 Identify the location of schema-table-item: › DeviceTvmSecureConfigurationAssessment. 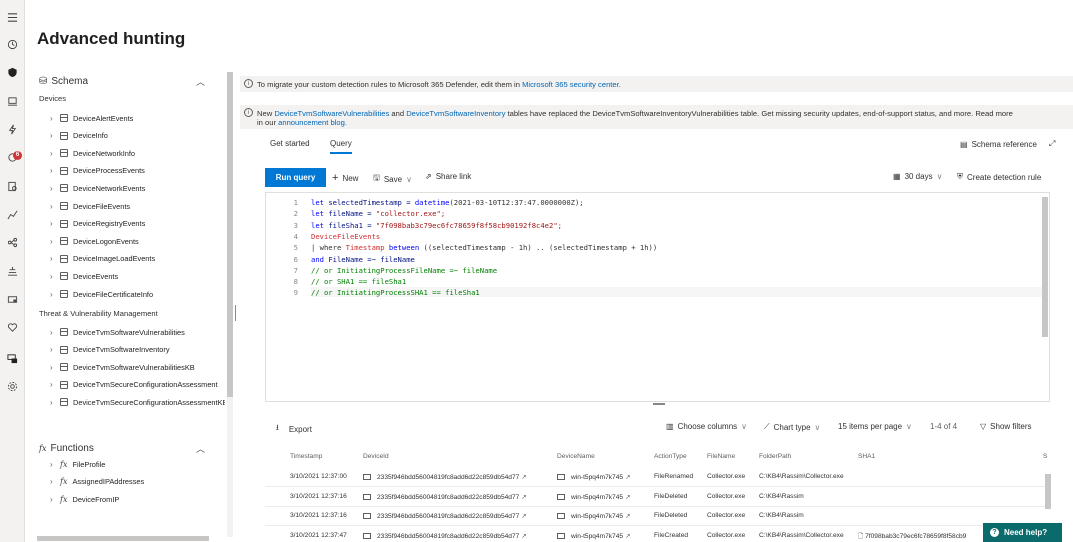
(134, 385).